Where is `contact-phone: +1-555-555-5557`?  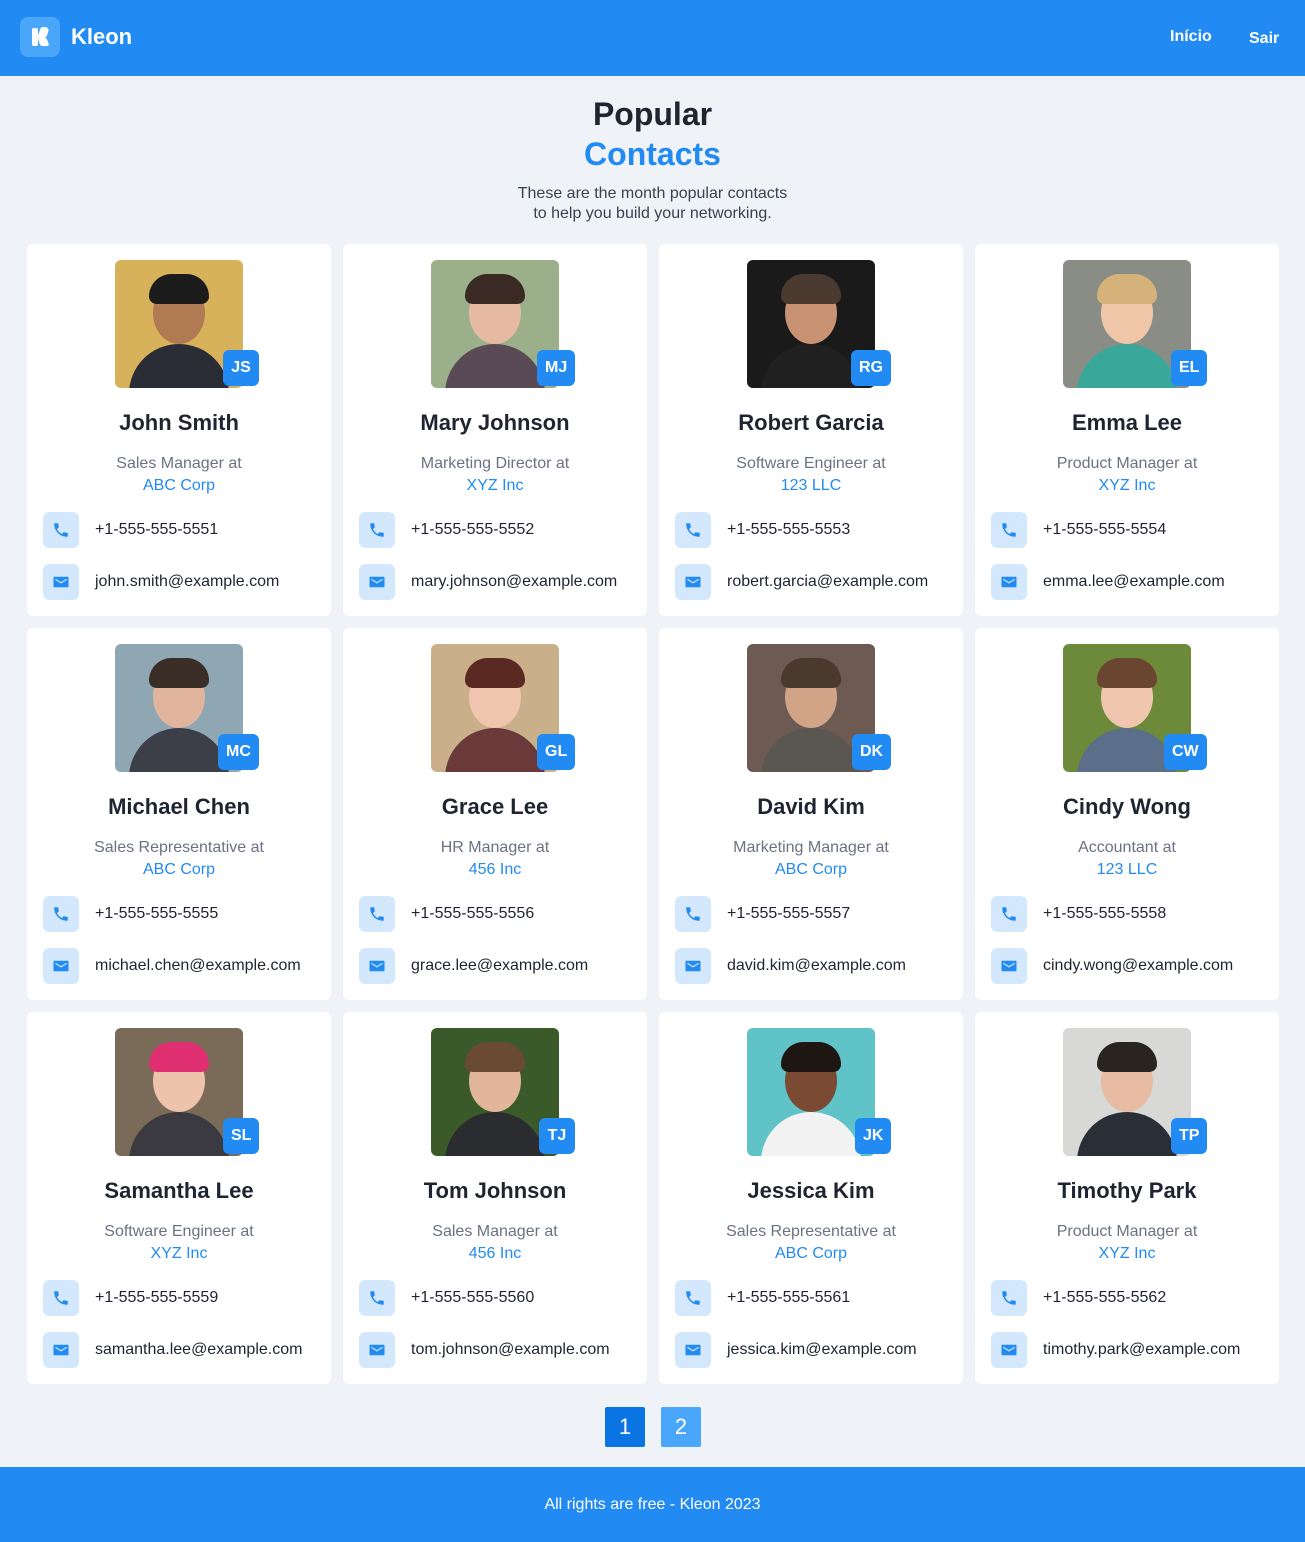 contact-phone: +1-555-555-5557 is located at coordinates (788, 914).